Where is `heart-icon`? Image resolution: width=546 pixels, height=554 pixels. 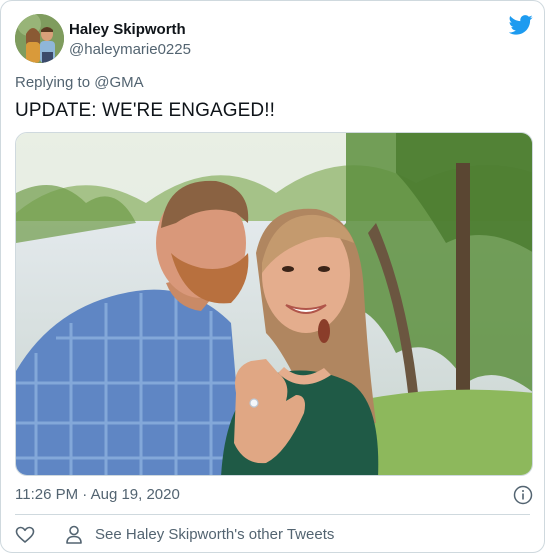
heart-icon is located at coordinates (25, 535).